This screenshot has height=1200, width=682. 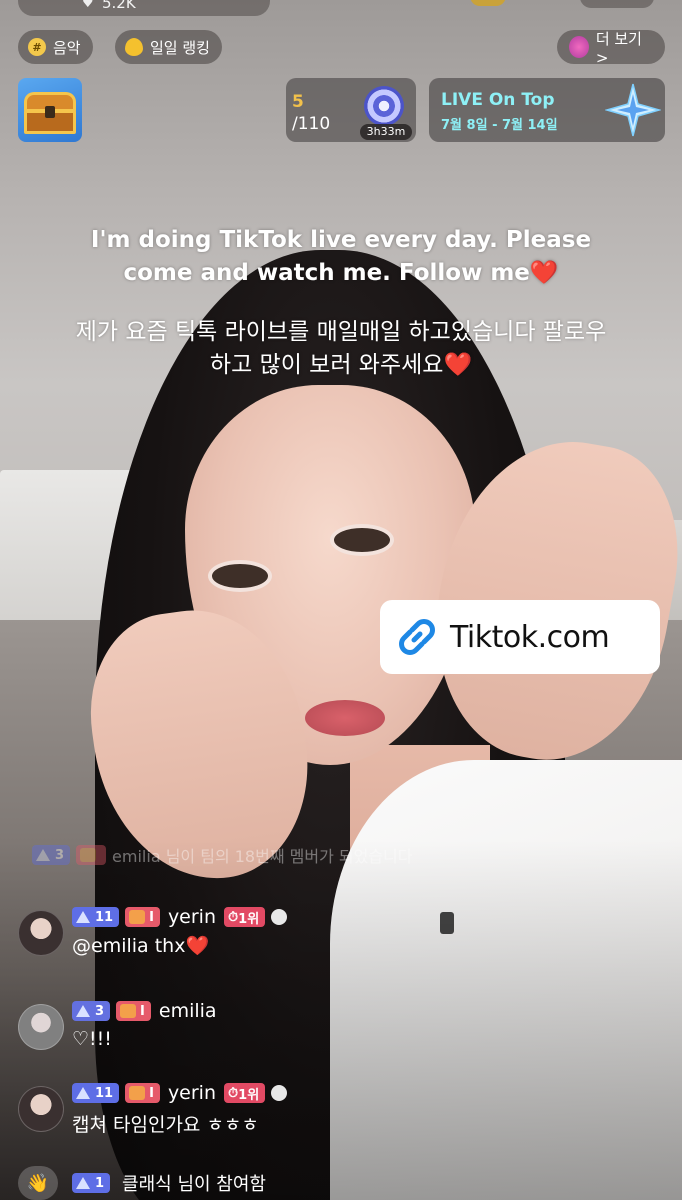 What do you see at coordinates (345, 718) in the screenshot?
I see `streamer-lips` at bounding box center [345, 718].